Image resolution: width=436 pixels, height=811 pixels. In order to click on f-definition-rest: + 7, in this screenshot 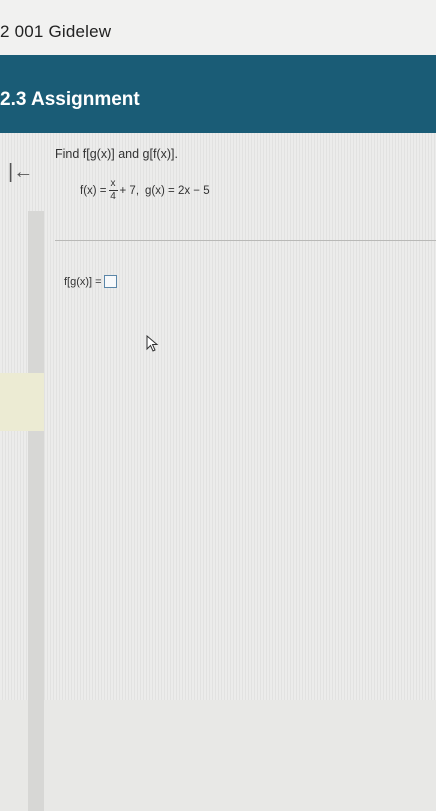, I will do `click(129, 190)`.